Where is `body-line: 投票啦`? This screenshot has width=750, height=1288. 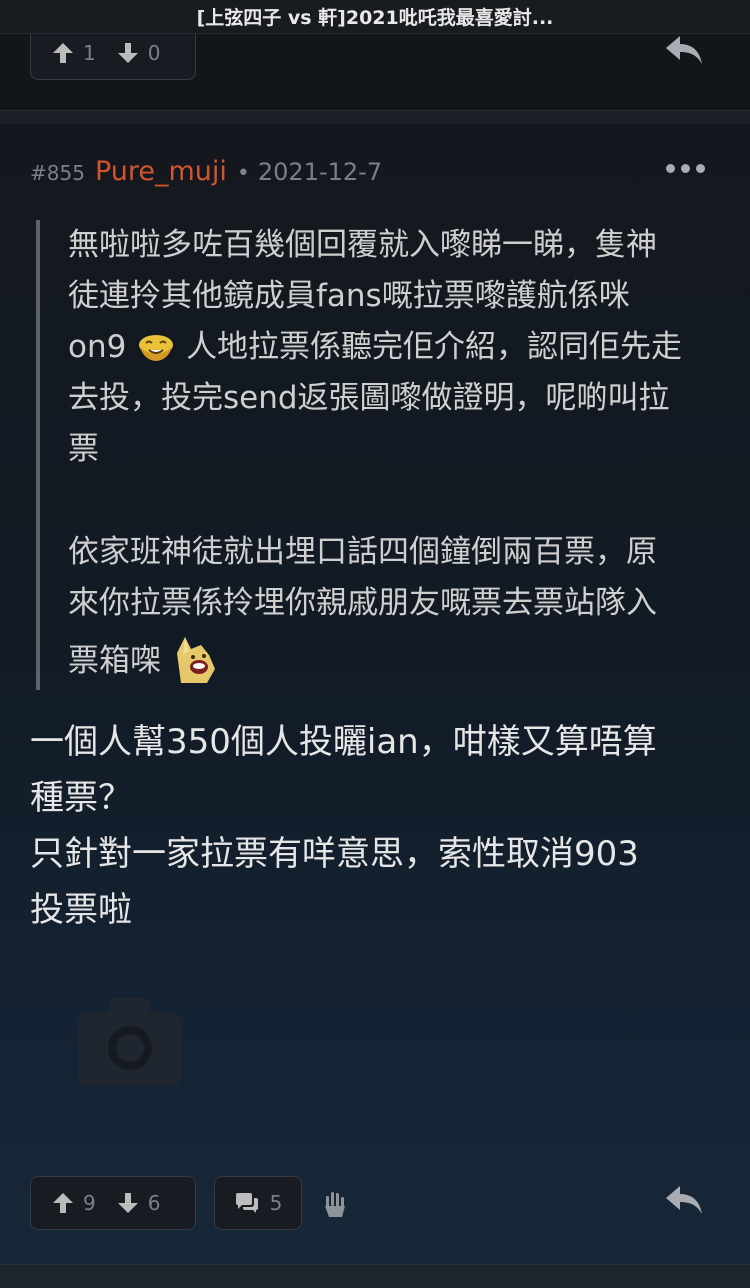
body-line: 投票啦 is located at coordinates (81, 910).